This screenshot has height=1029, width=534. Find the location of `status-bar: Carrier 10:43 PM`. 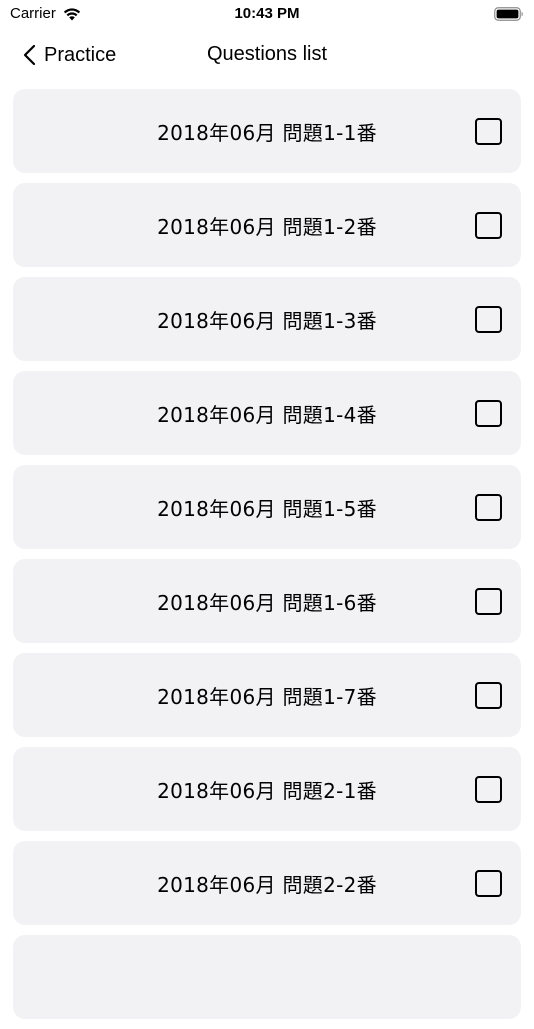

status-bar: Carrier 10:43 PM is located at coordinates (267, 14).